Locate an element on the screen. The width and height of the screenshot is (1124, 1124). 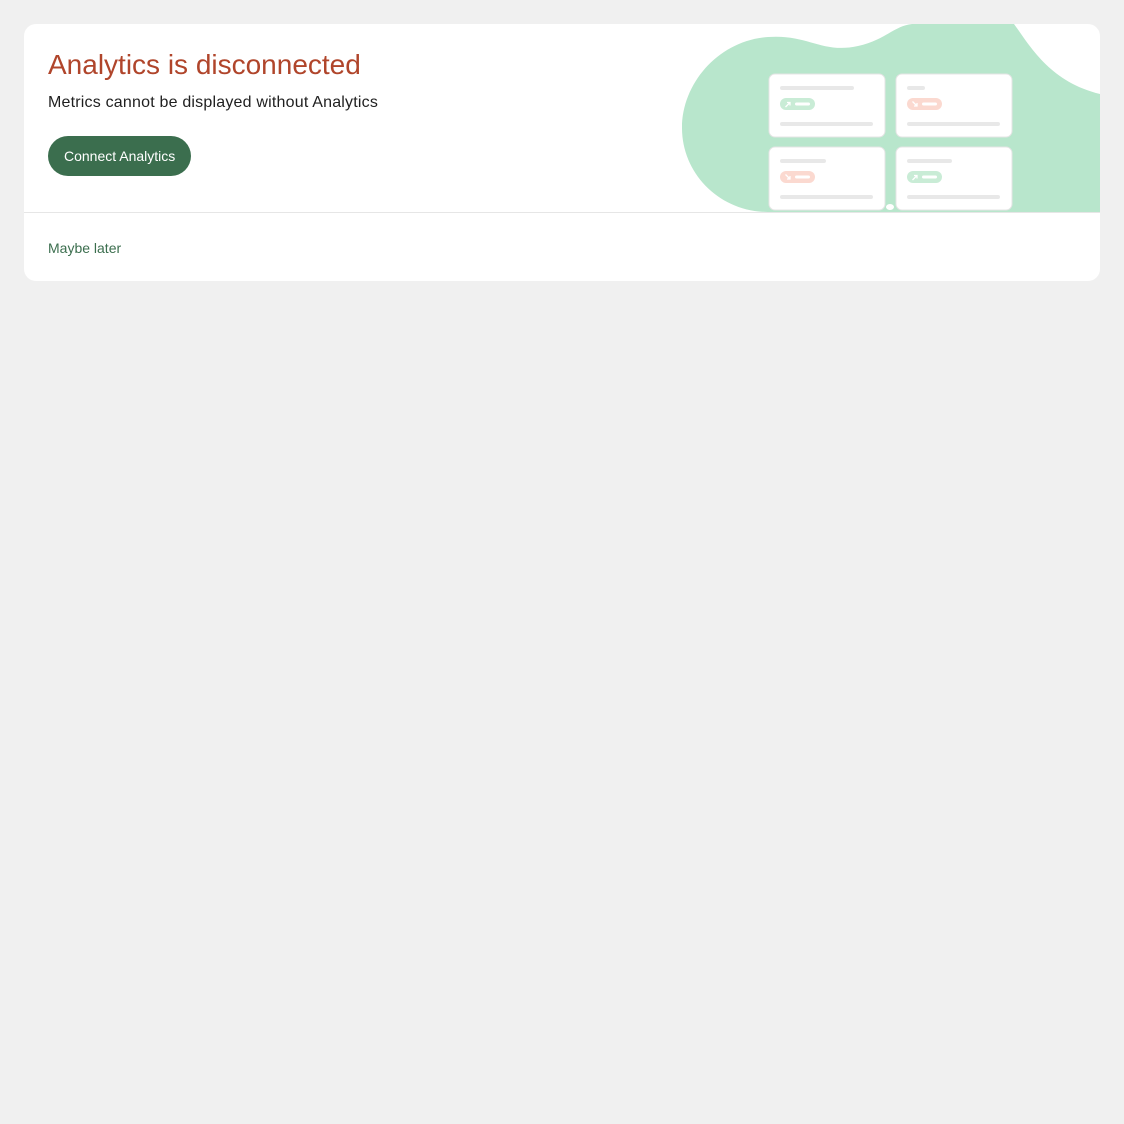
decorative-dot is located at coordinates (890, 207).